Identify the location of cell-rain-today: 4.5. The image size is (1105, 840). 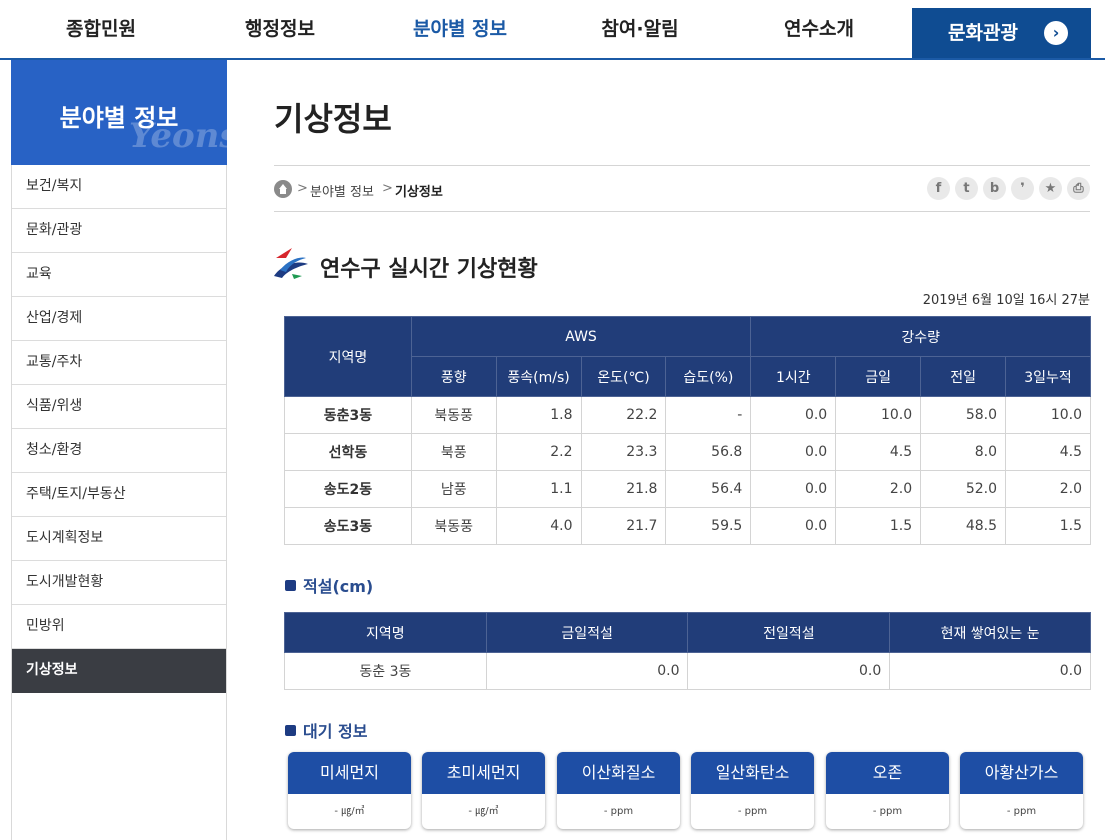
(878, 452).